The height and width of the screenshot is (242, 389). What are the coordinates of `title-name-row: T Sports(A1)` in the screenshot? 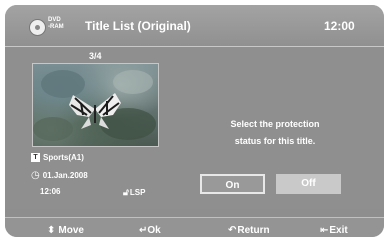 It's located at (57, 158).